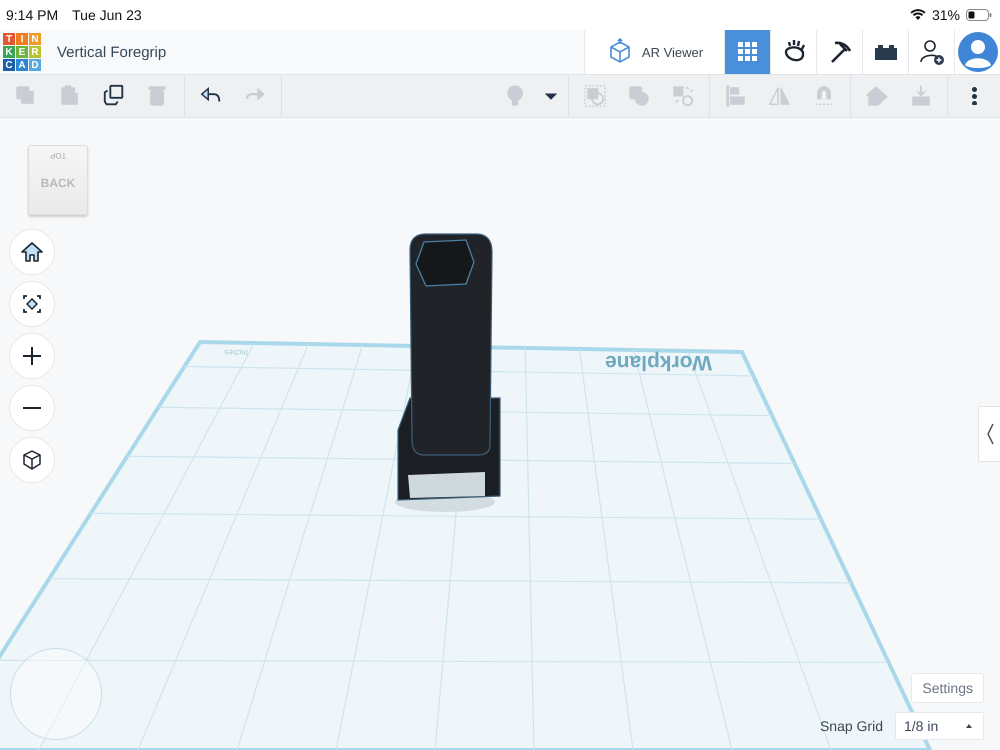 The height and width of the screenshot is (750, 1000). I want to click on profile-button, so click(977, 52).